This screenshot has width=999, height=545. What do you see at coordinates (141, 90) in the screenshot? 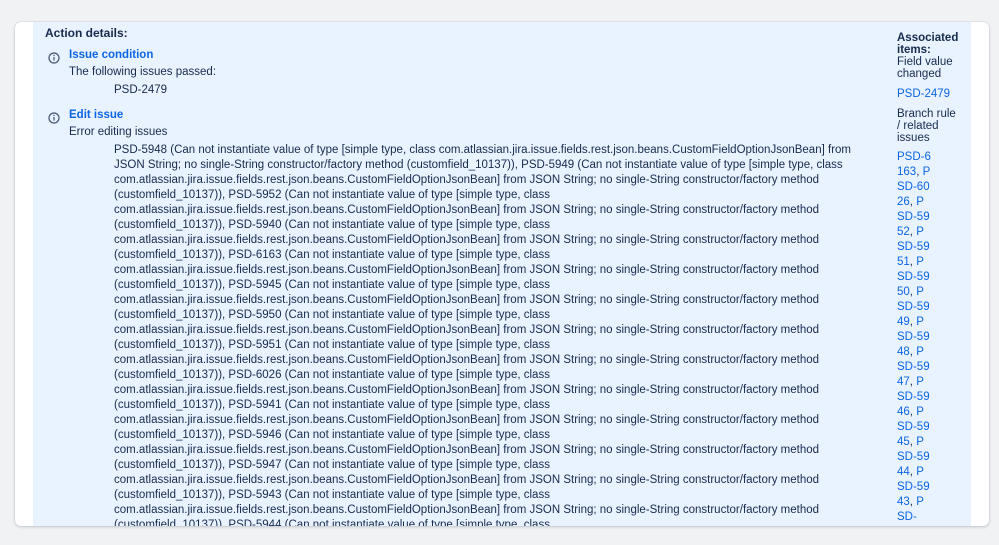
I see `passed-issue-key: PSD-2479` at bounding box center [141, 90].